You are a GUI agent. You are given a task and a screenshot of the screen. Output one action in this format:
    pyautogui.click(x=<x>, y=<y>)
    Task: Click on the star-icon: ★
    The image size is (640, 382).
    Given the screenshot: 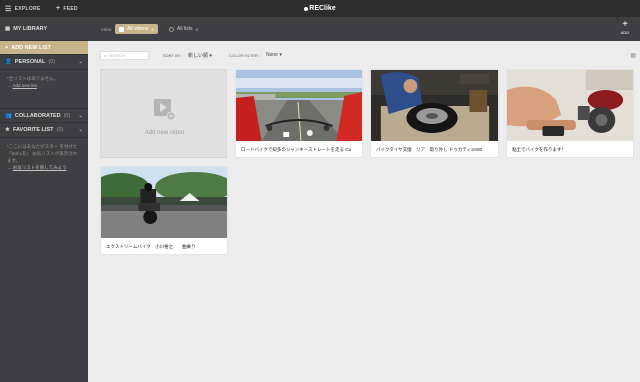 What is the action you would take?
    pyautogui.click(x=7, y=130)
    